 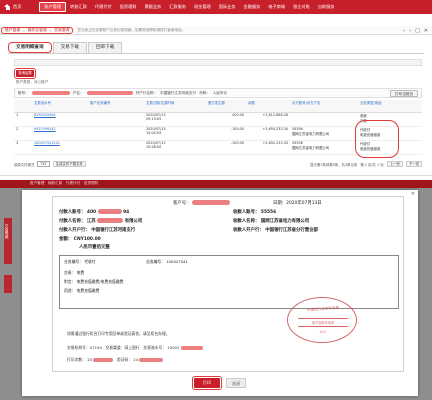 I want to click on redacted-name, so click(x=109, y=93).